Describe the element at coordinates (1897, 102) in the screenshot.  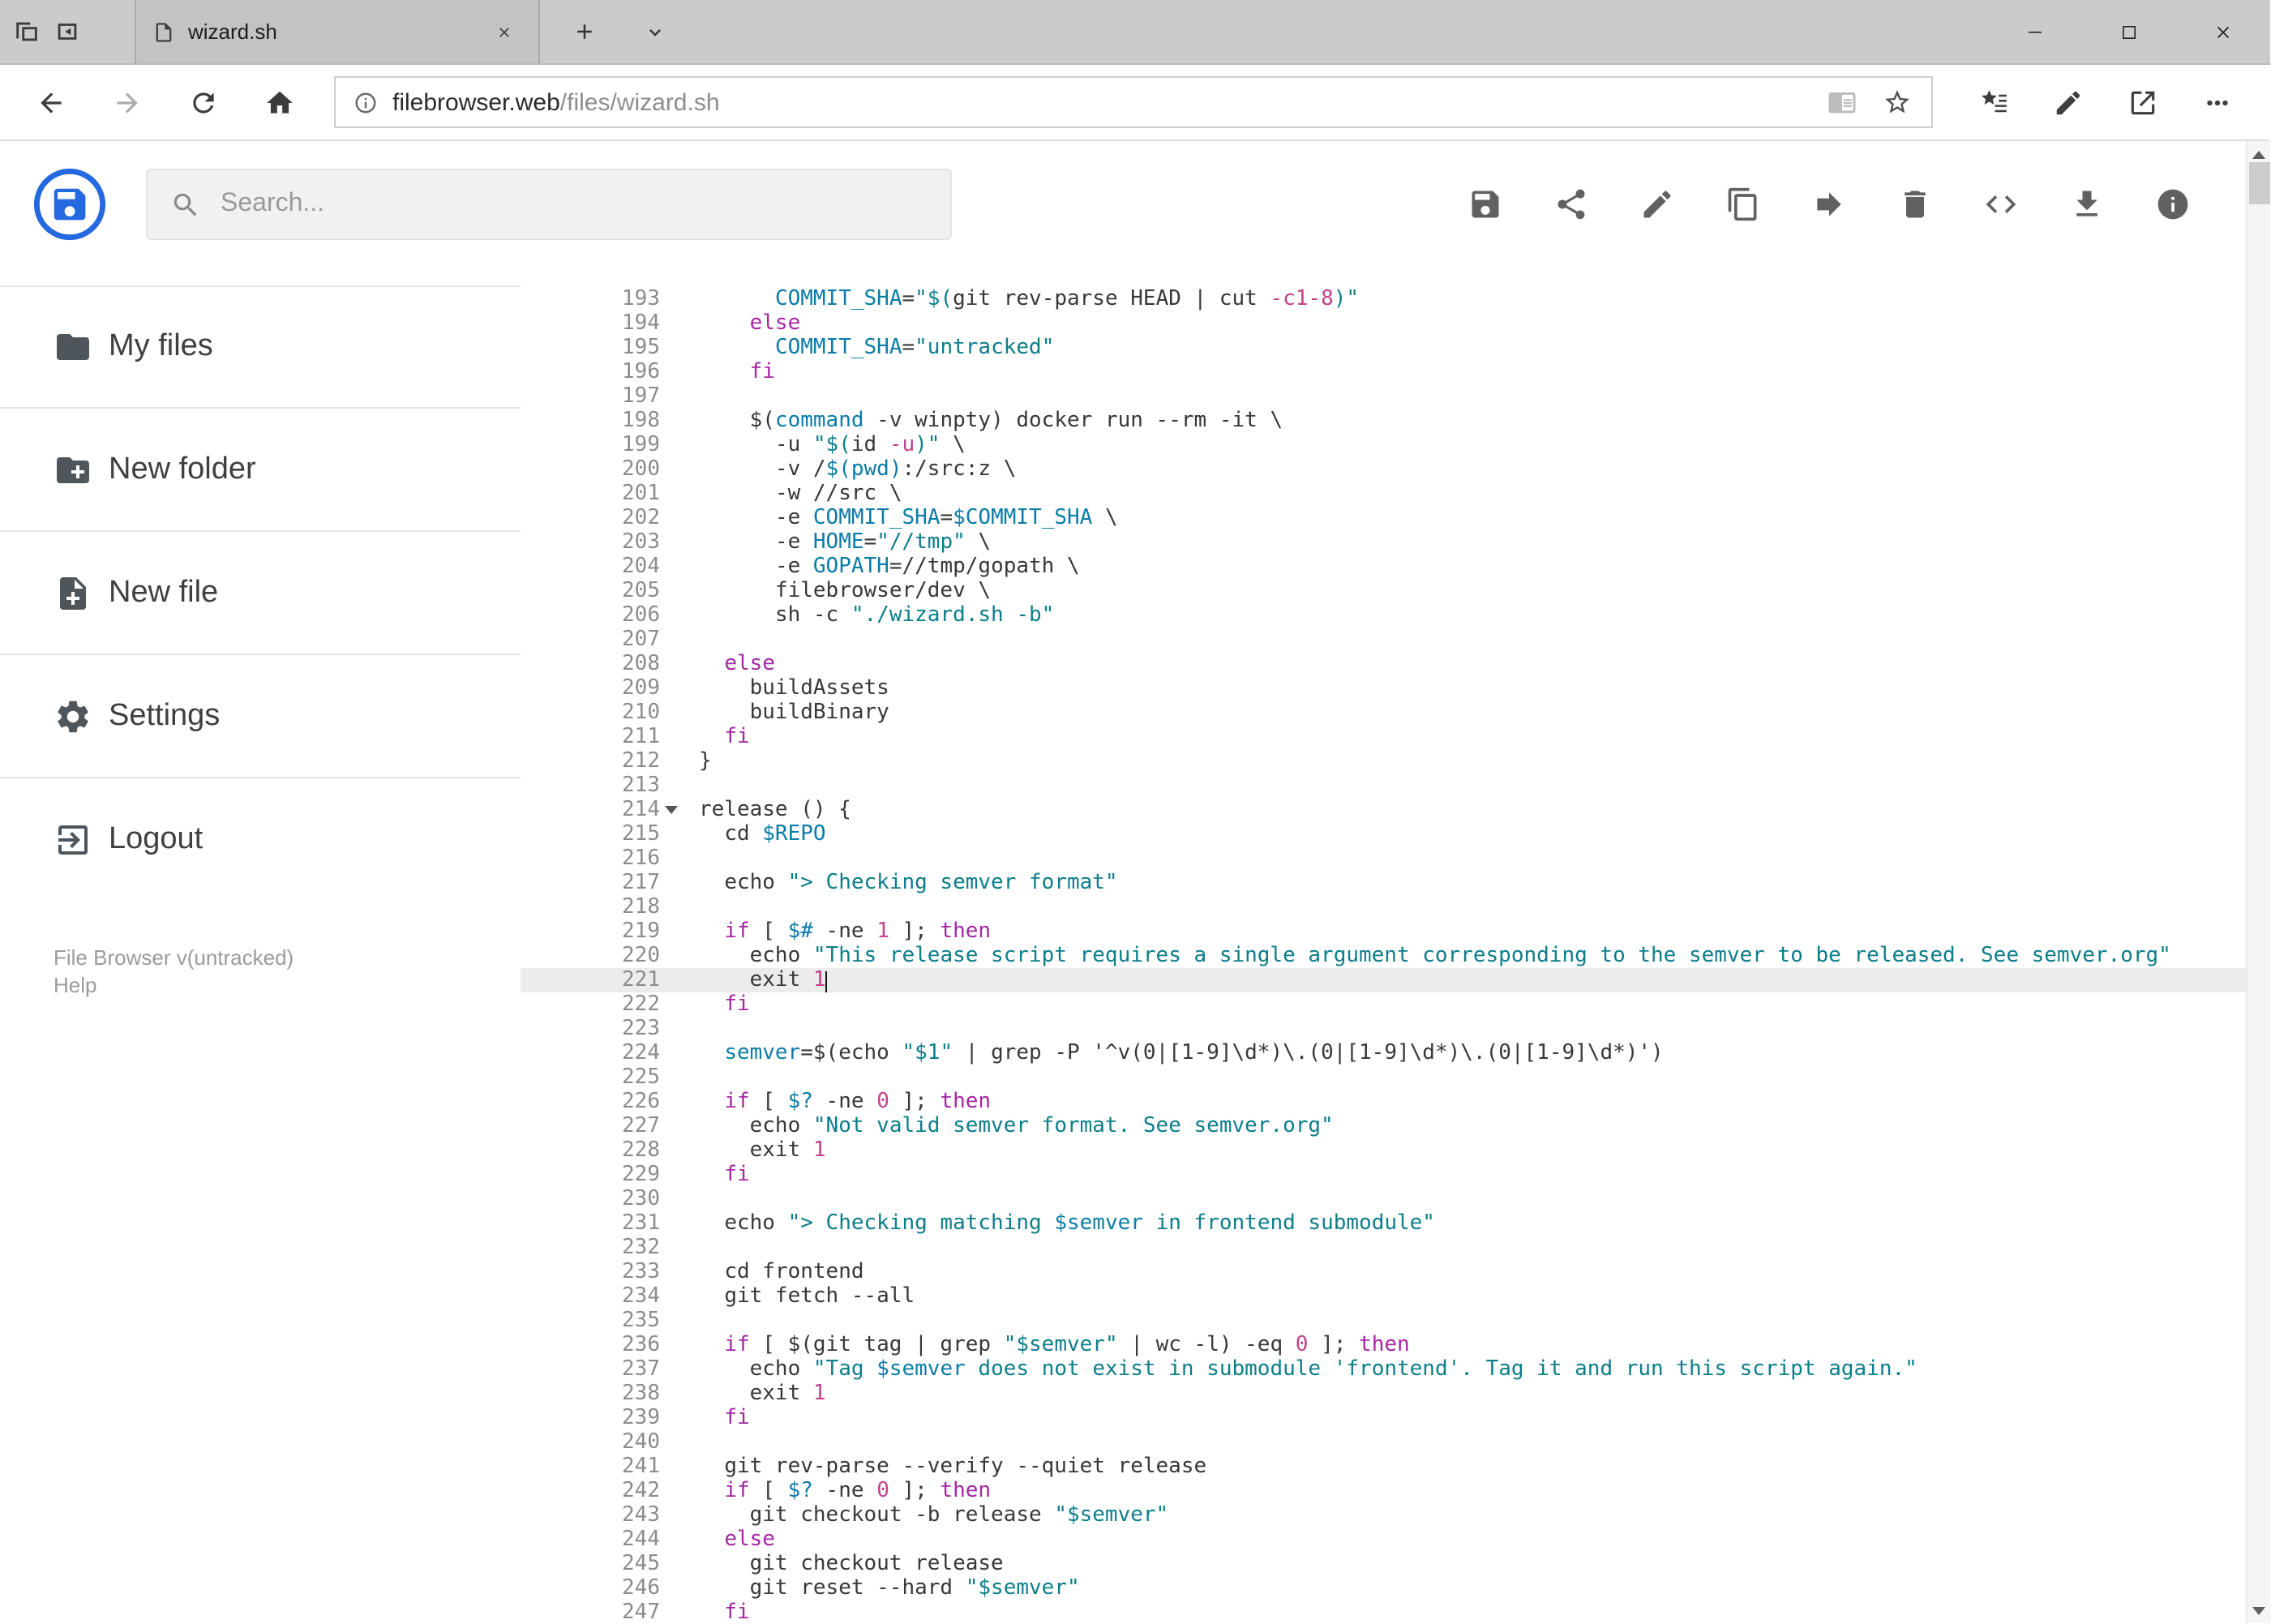
I see `favorite-star-icon` at that location.